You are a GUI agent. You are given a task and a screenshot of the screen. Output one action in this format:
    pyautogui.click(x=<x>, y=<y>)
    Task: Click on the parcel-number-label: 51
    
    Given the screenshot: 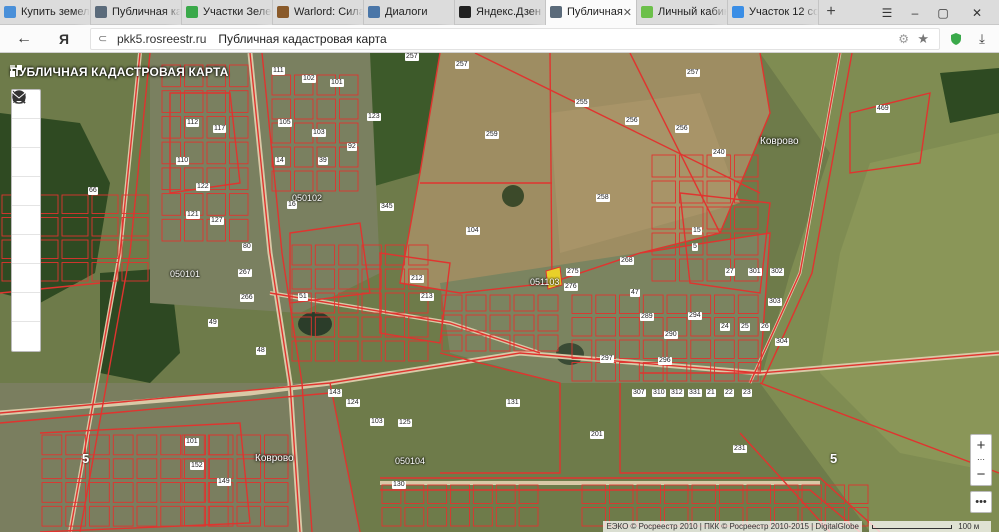 What is the action you would take?
    pyautogui.click(x=303, y=297)
    